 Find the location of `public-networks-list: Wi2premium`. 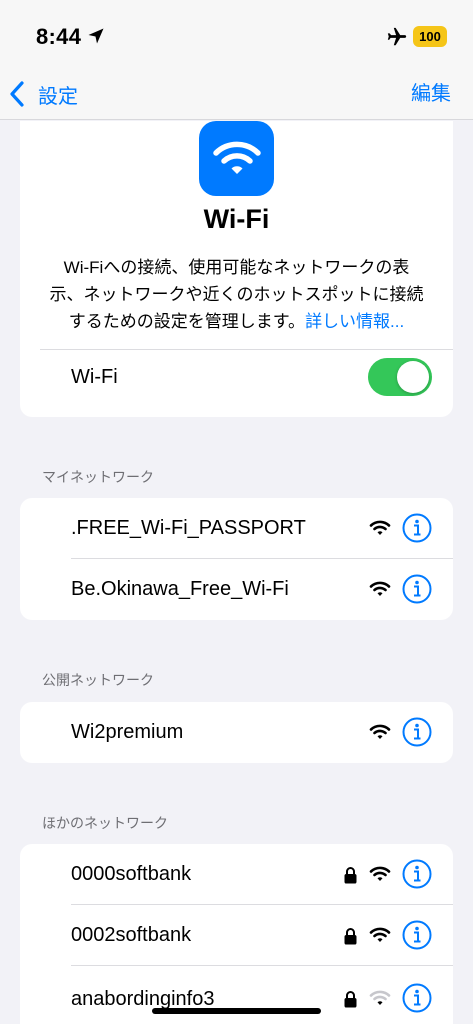

public-networks-list: Wi2premium is located at coordinates (236, 732).